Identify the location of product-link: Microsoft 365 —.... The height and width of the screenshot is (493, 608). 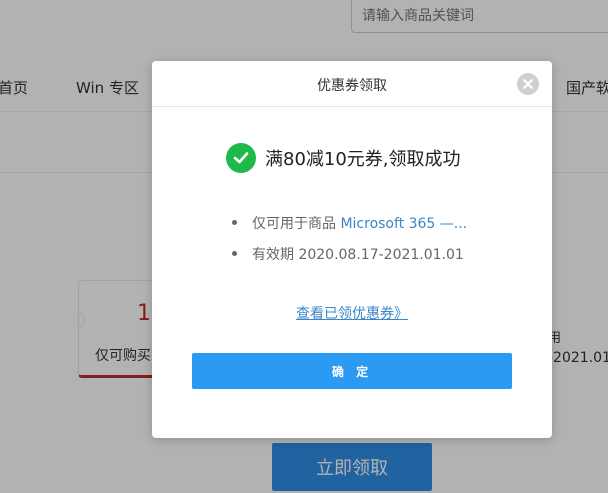
(403, 224).